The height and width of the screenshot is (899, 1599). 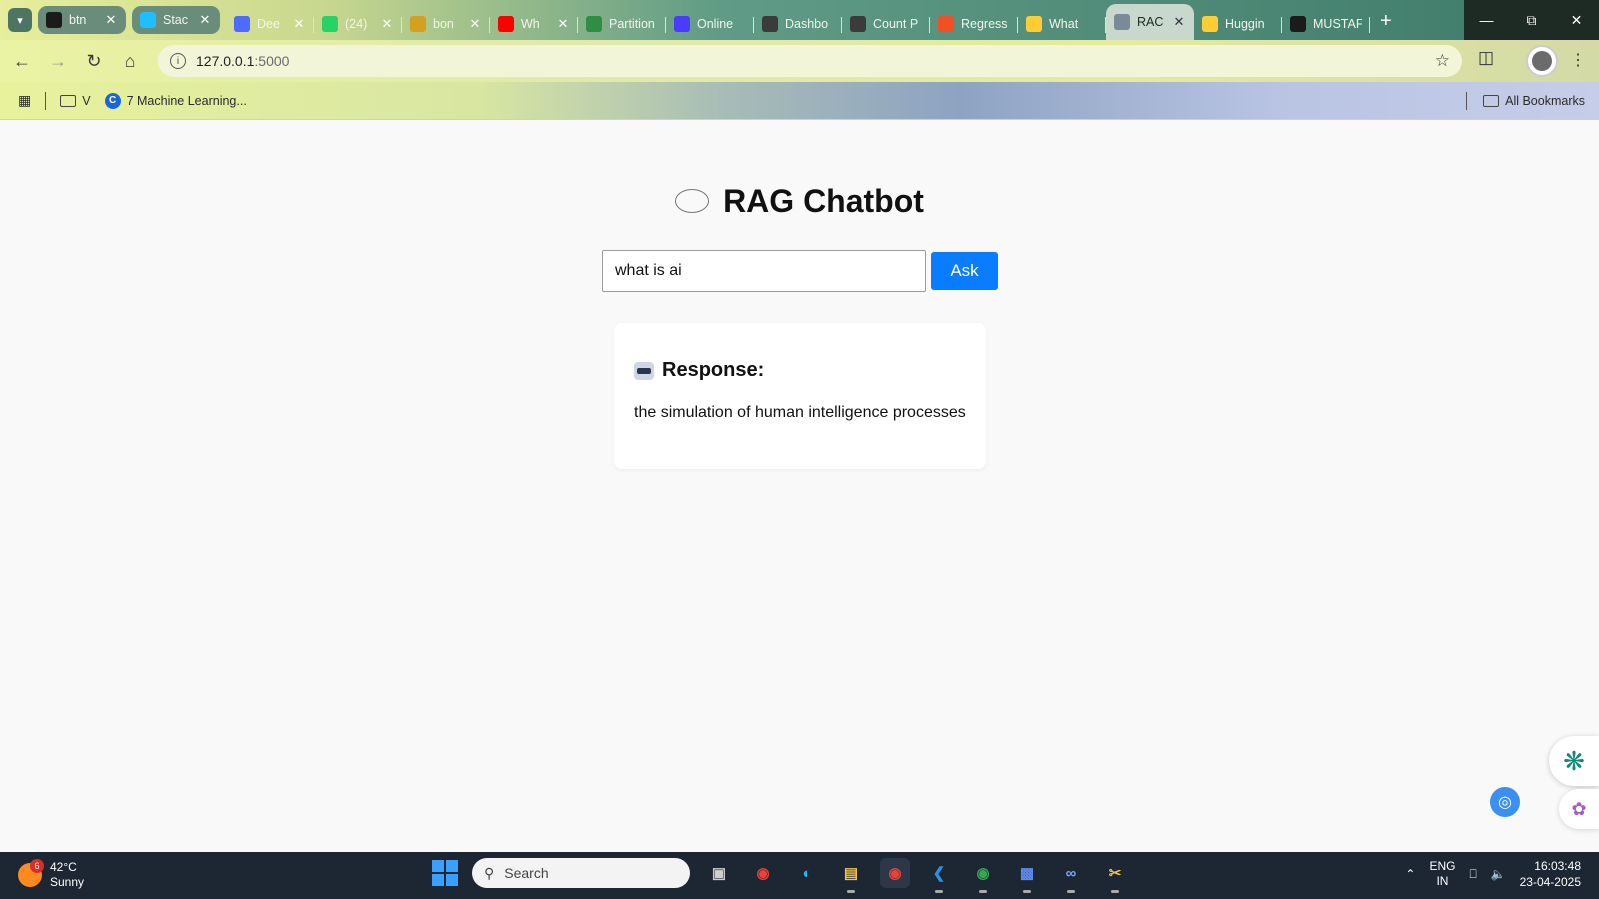 I want to click on address-bar: i 127.0.0.1:5000 ☆, so click(x=810, y=61).